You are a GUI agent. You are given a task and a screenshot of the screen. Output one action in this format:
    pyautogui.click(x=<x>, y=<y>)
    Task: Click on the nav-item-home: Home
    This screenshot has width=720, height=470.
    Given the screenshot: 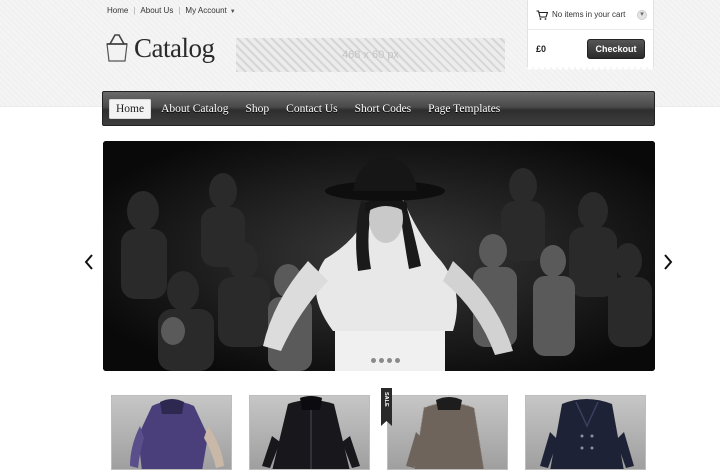 What is the action you would take?
    pyautogui.click(x=130, y=108)
    